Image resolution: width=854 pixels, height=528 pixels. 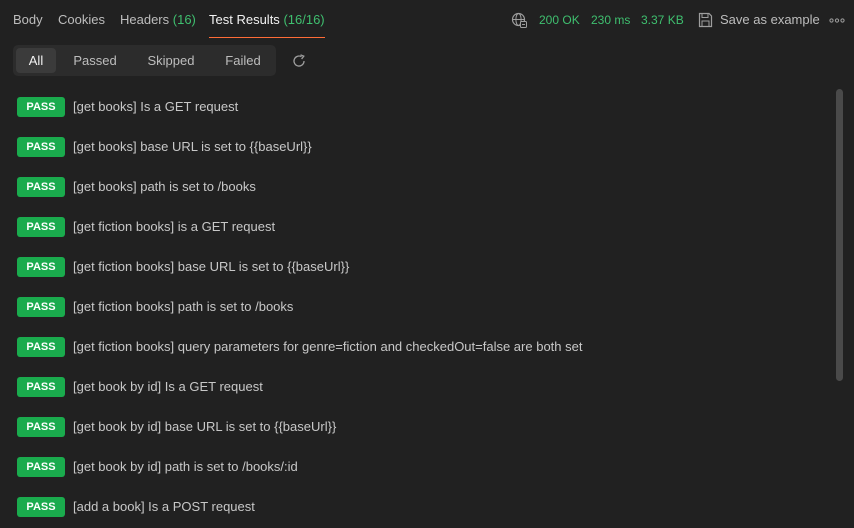 I want to click on more-icon, so click(x=837, y=20).